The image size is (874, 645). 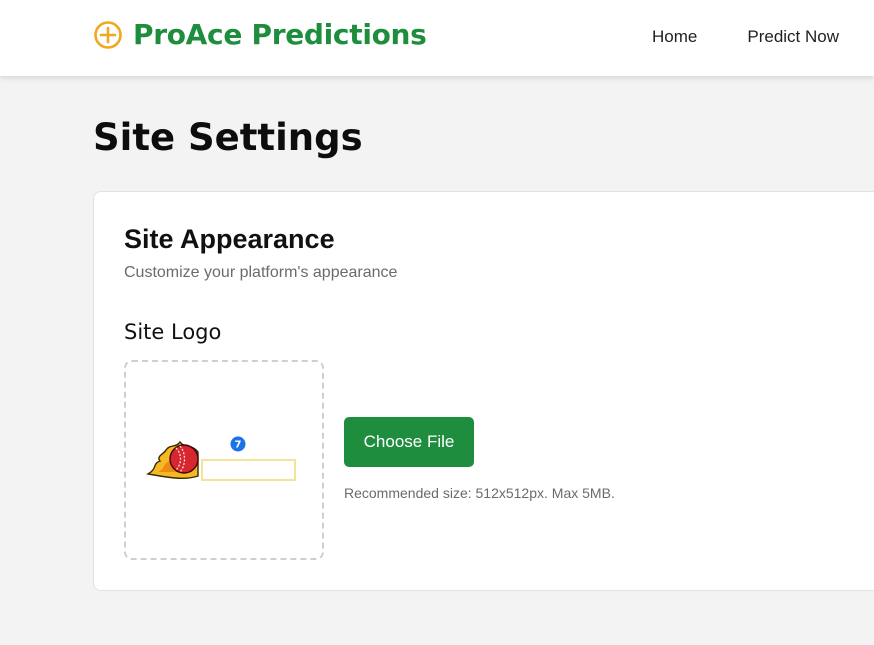 I want to click on site-logo-label: Site Logo, so click(x=173, y=332).